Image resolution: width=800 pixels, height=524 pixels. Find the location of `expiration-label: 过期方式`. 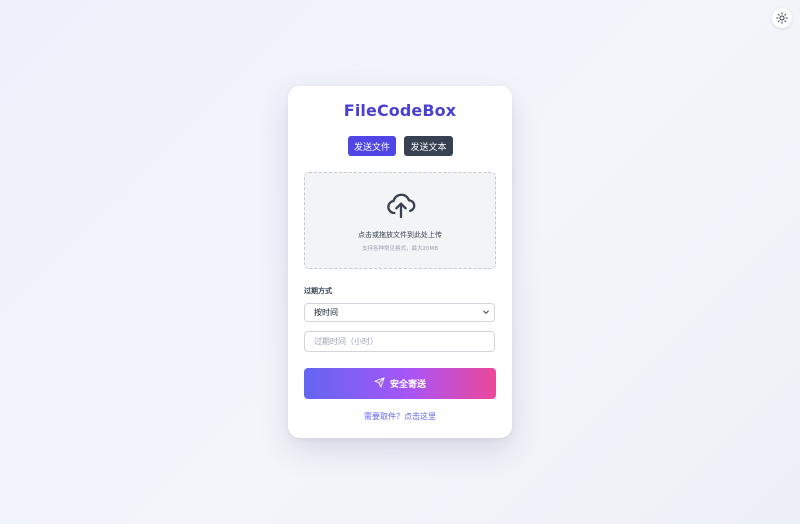

expiration-label: 过期方式 is located at coordinates (318, 291).